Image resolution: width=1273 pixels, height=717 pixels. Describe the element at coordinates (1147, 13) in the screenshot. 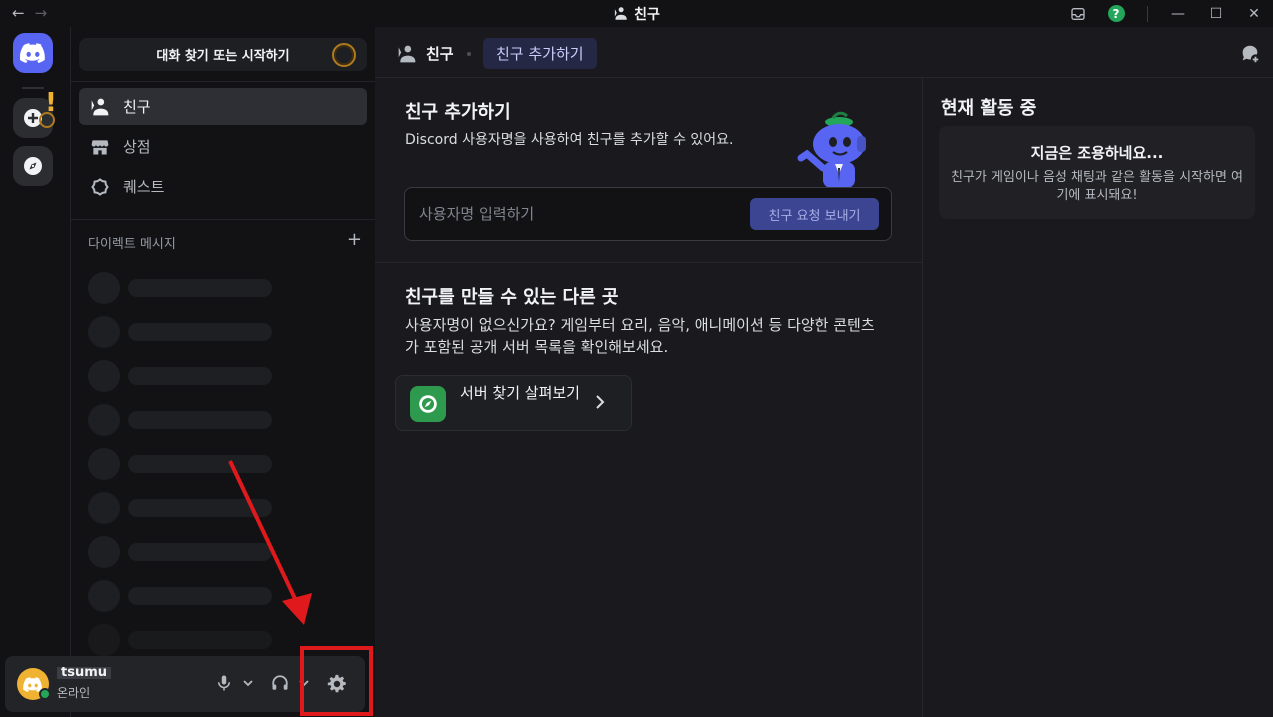

I see `divider` at that location.